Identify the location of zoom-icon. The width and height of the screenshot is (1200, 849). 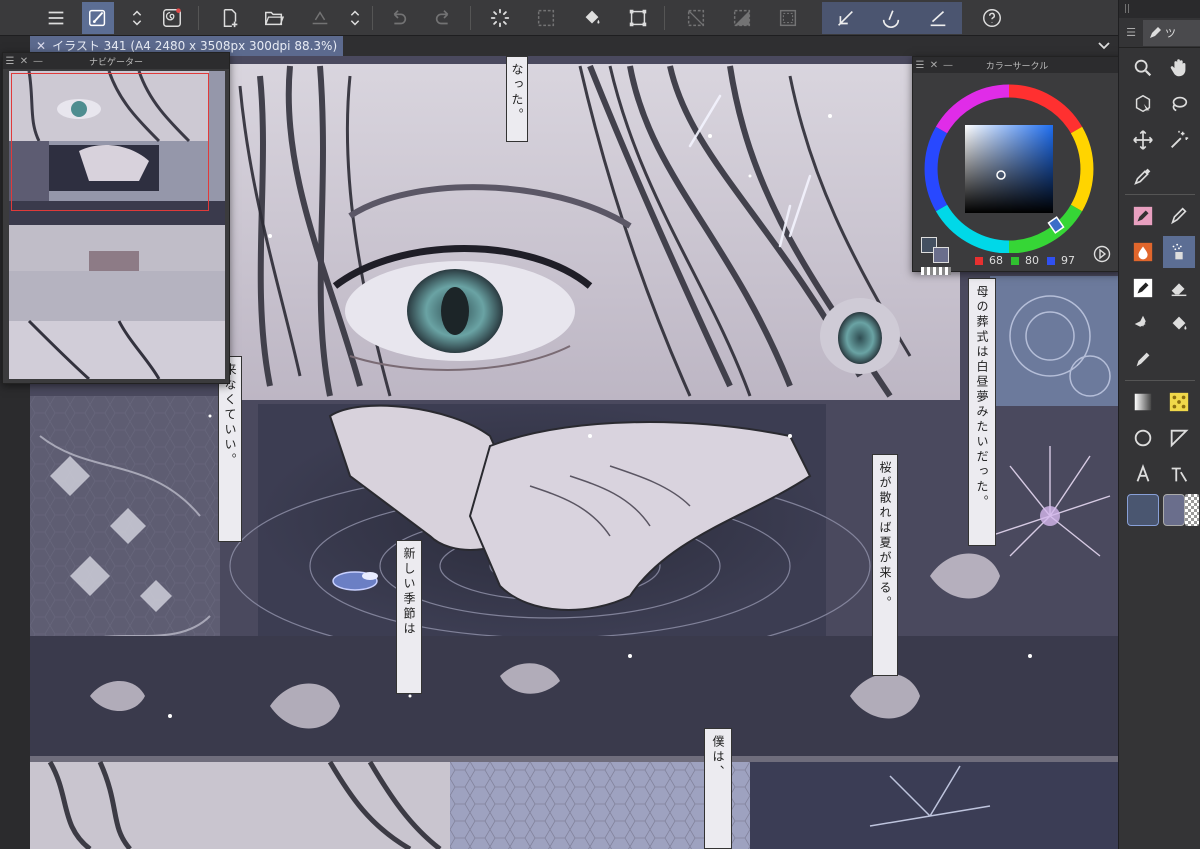
(1143, 68).